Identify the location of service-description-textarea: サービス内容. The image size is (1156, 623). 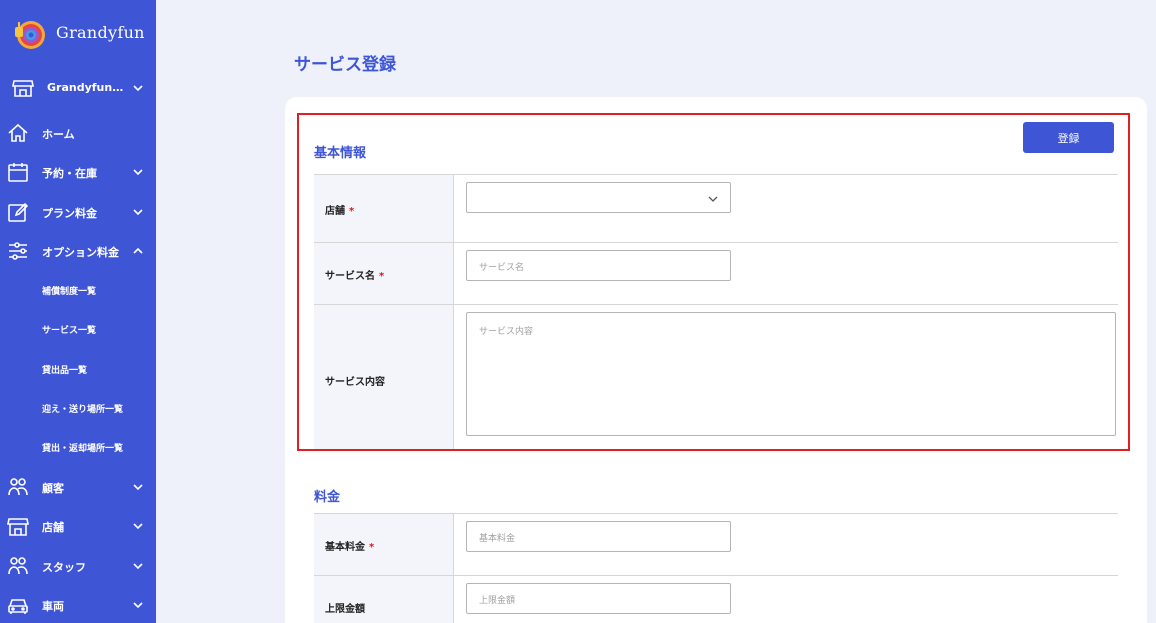
(791, 374).